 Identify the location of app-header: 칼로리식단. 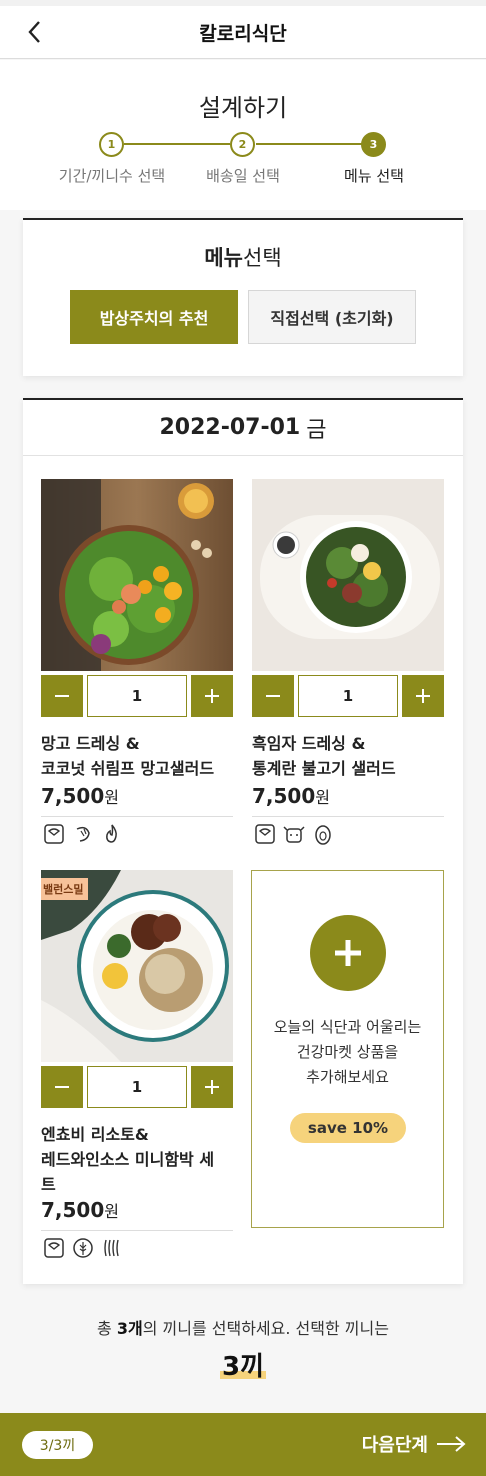
(243, 32).